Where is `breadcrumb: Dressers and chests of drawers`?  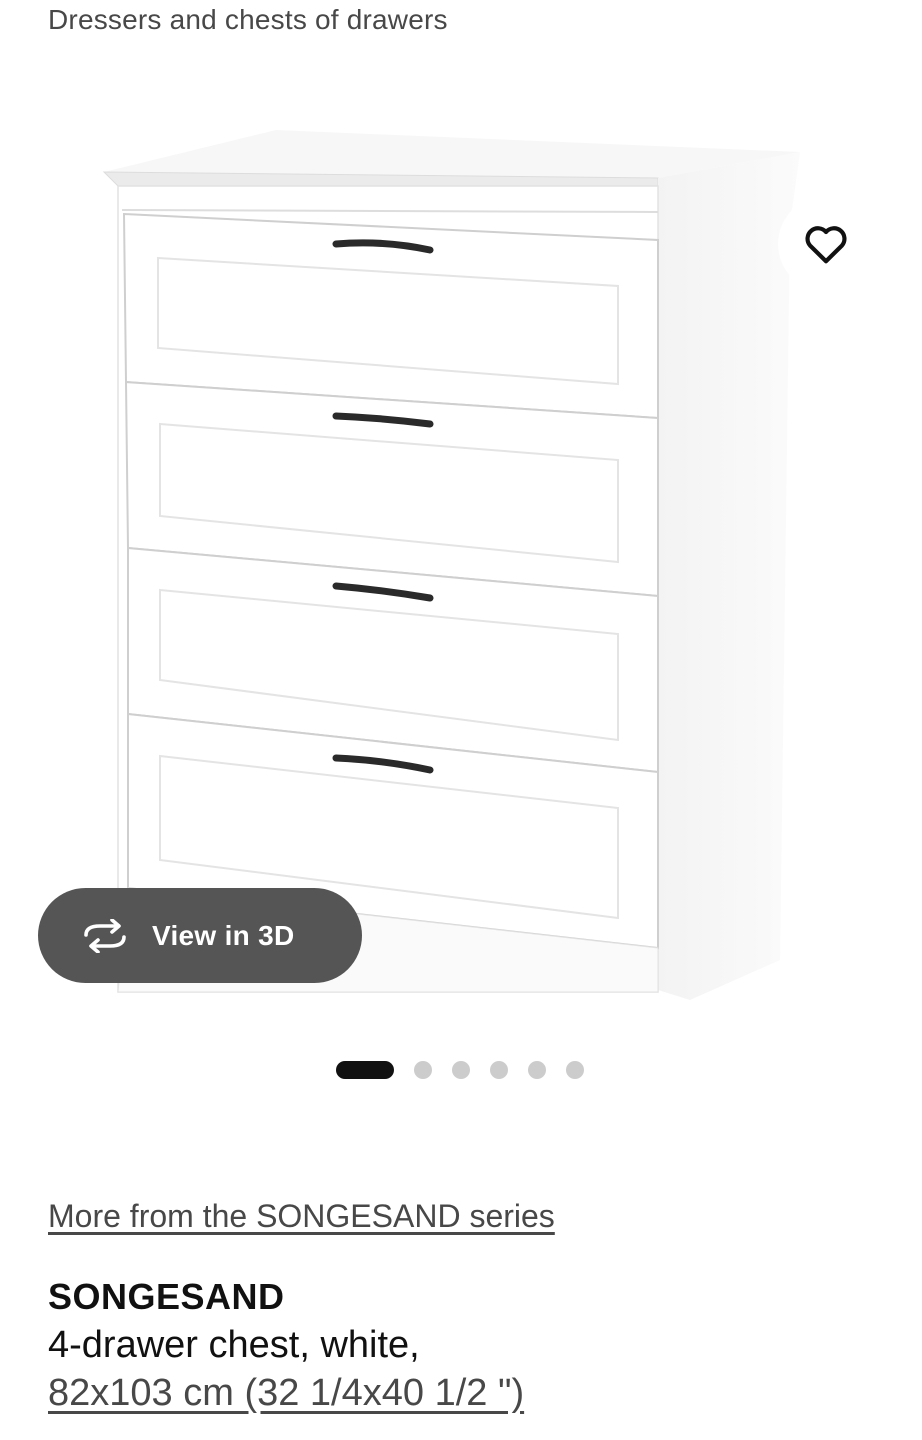 breadcrumb: Dressers and chests of drawers is located at coordinates (248, 20).